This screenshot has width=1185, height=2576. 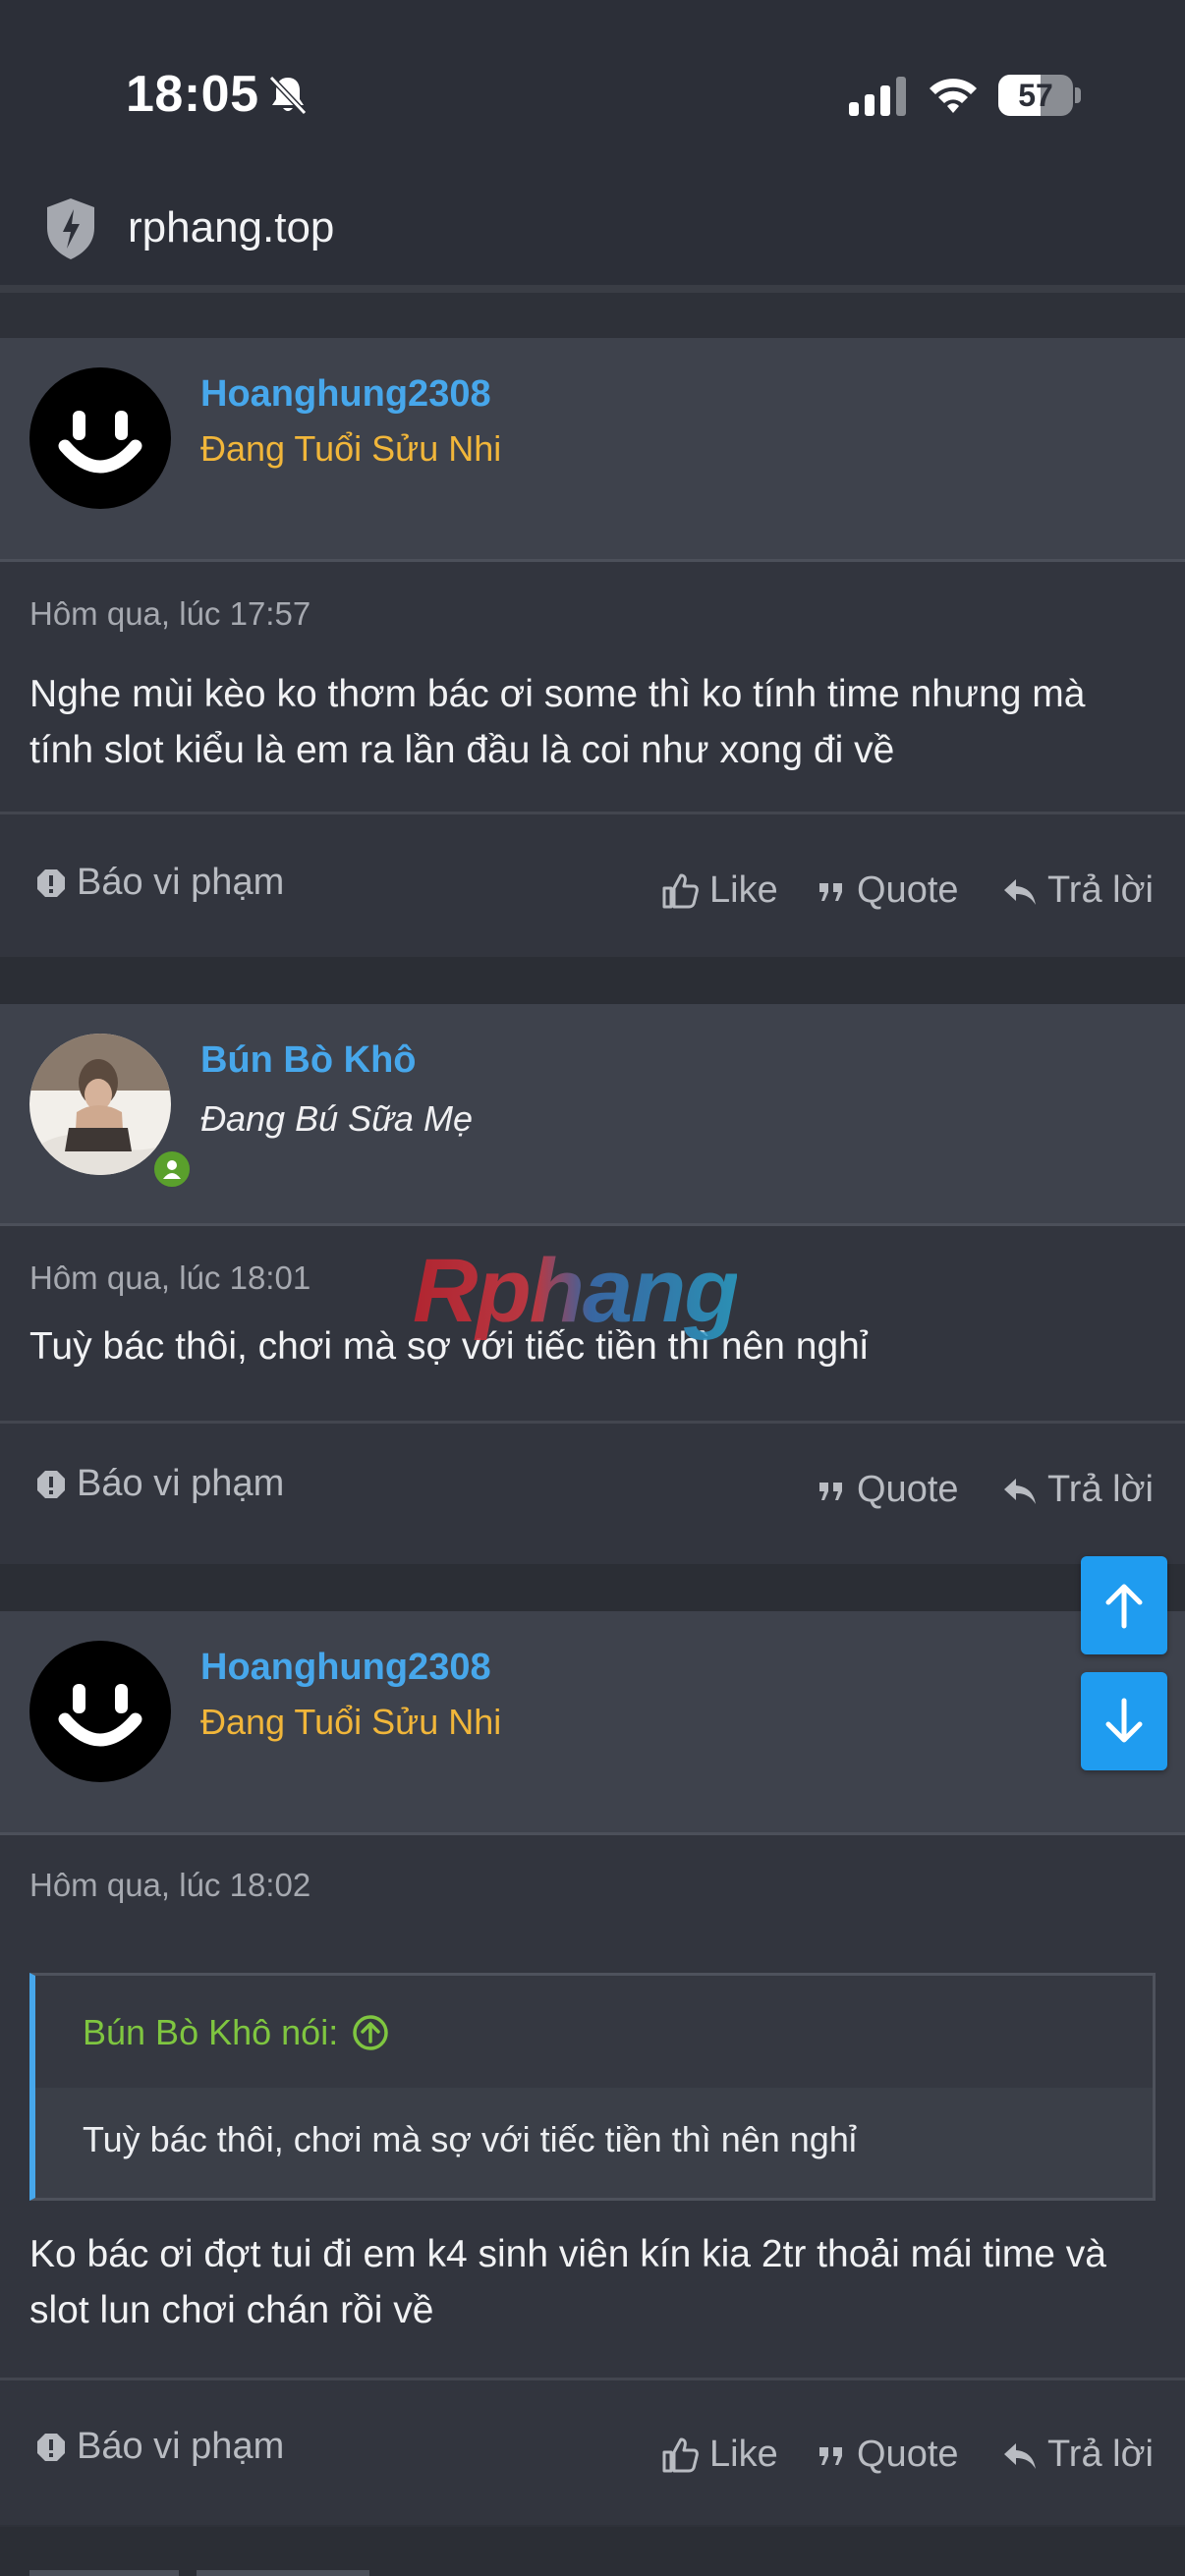 What do you see at coordinates (337, 1118) in the screenshot?
I see `user-title: Đang Bú Sữa Mẹ` at bounding box center [337, 1118].